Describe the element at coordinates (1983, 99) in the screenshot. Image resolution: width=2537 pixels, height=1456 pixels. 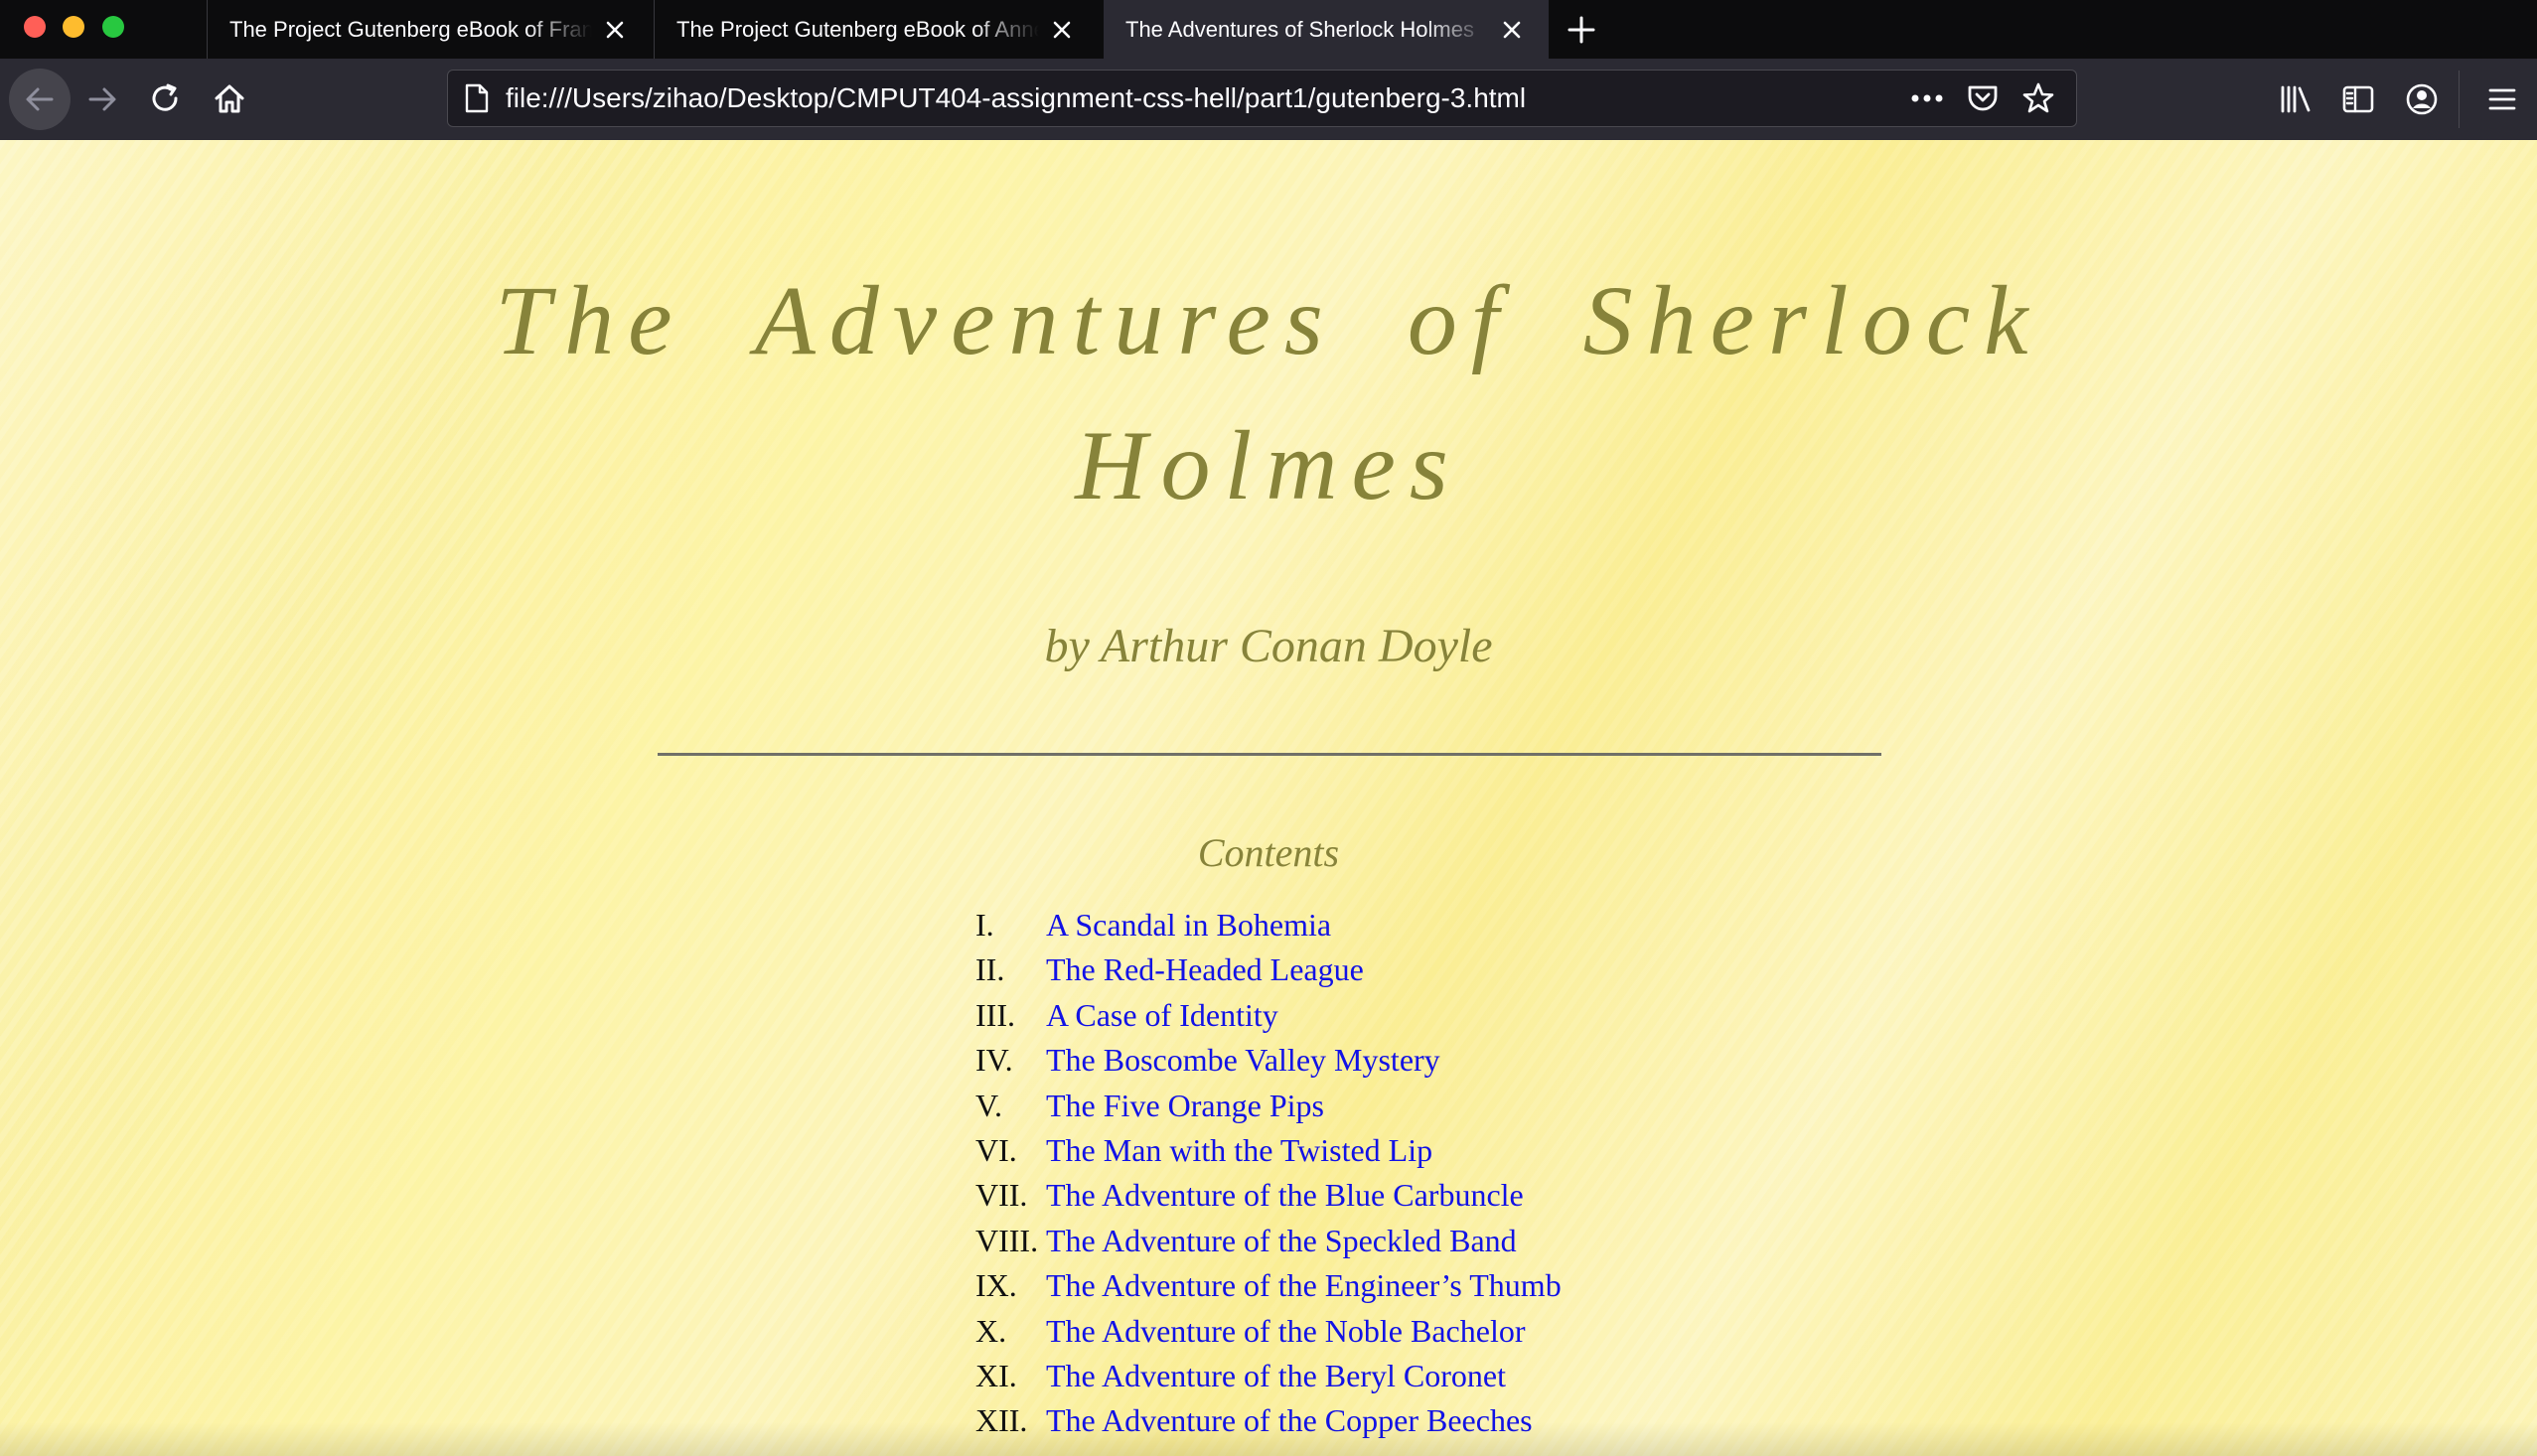
I see `pocket-icon` at that location.